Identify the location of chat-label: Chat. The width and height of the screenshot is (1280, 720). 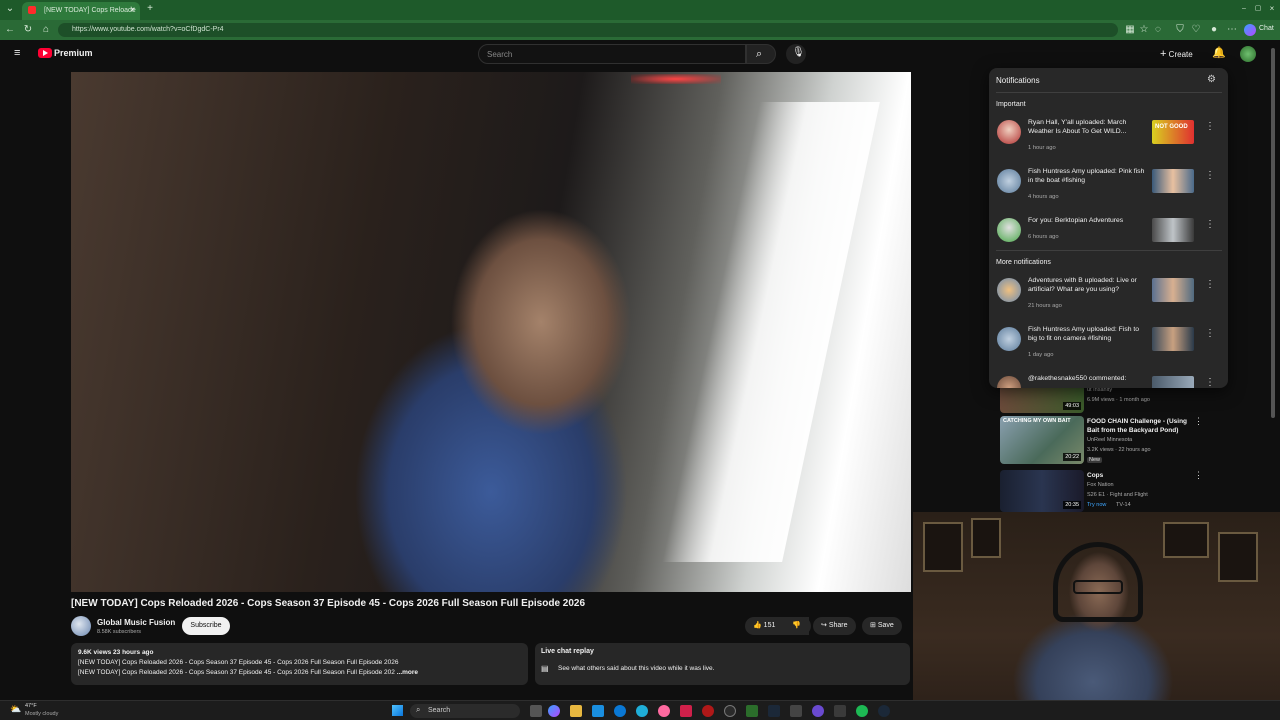
(1266, 28).